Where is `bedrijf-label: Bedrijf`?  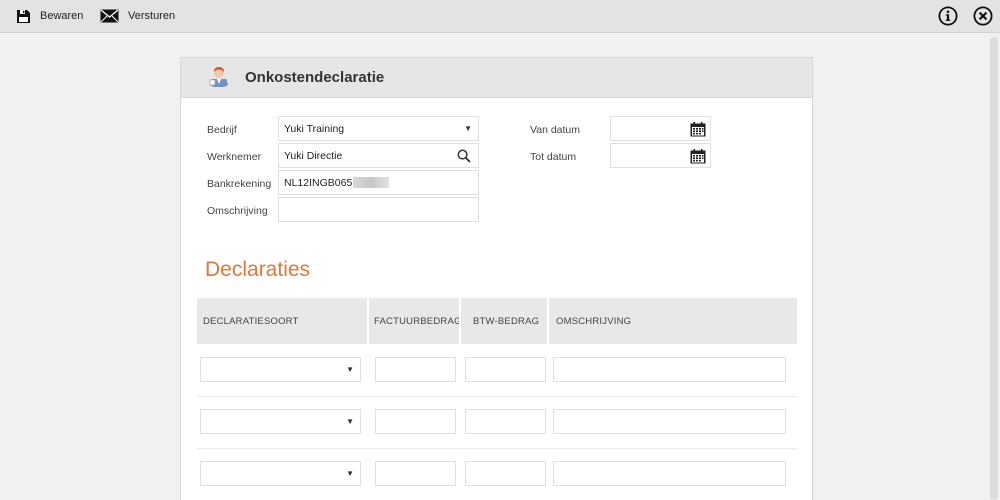 bedrijf-label: Bedrijf is located at coordinates (222, 130).